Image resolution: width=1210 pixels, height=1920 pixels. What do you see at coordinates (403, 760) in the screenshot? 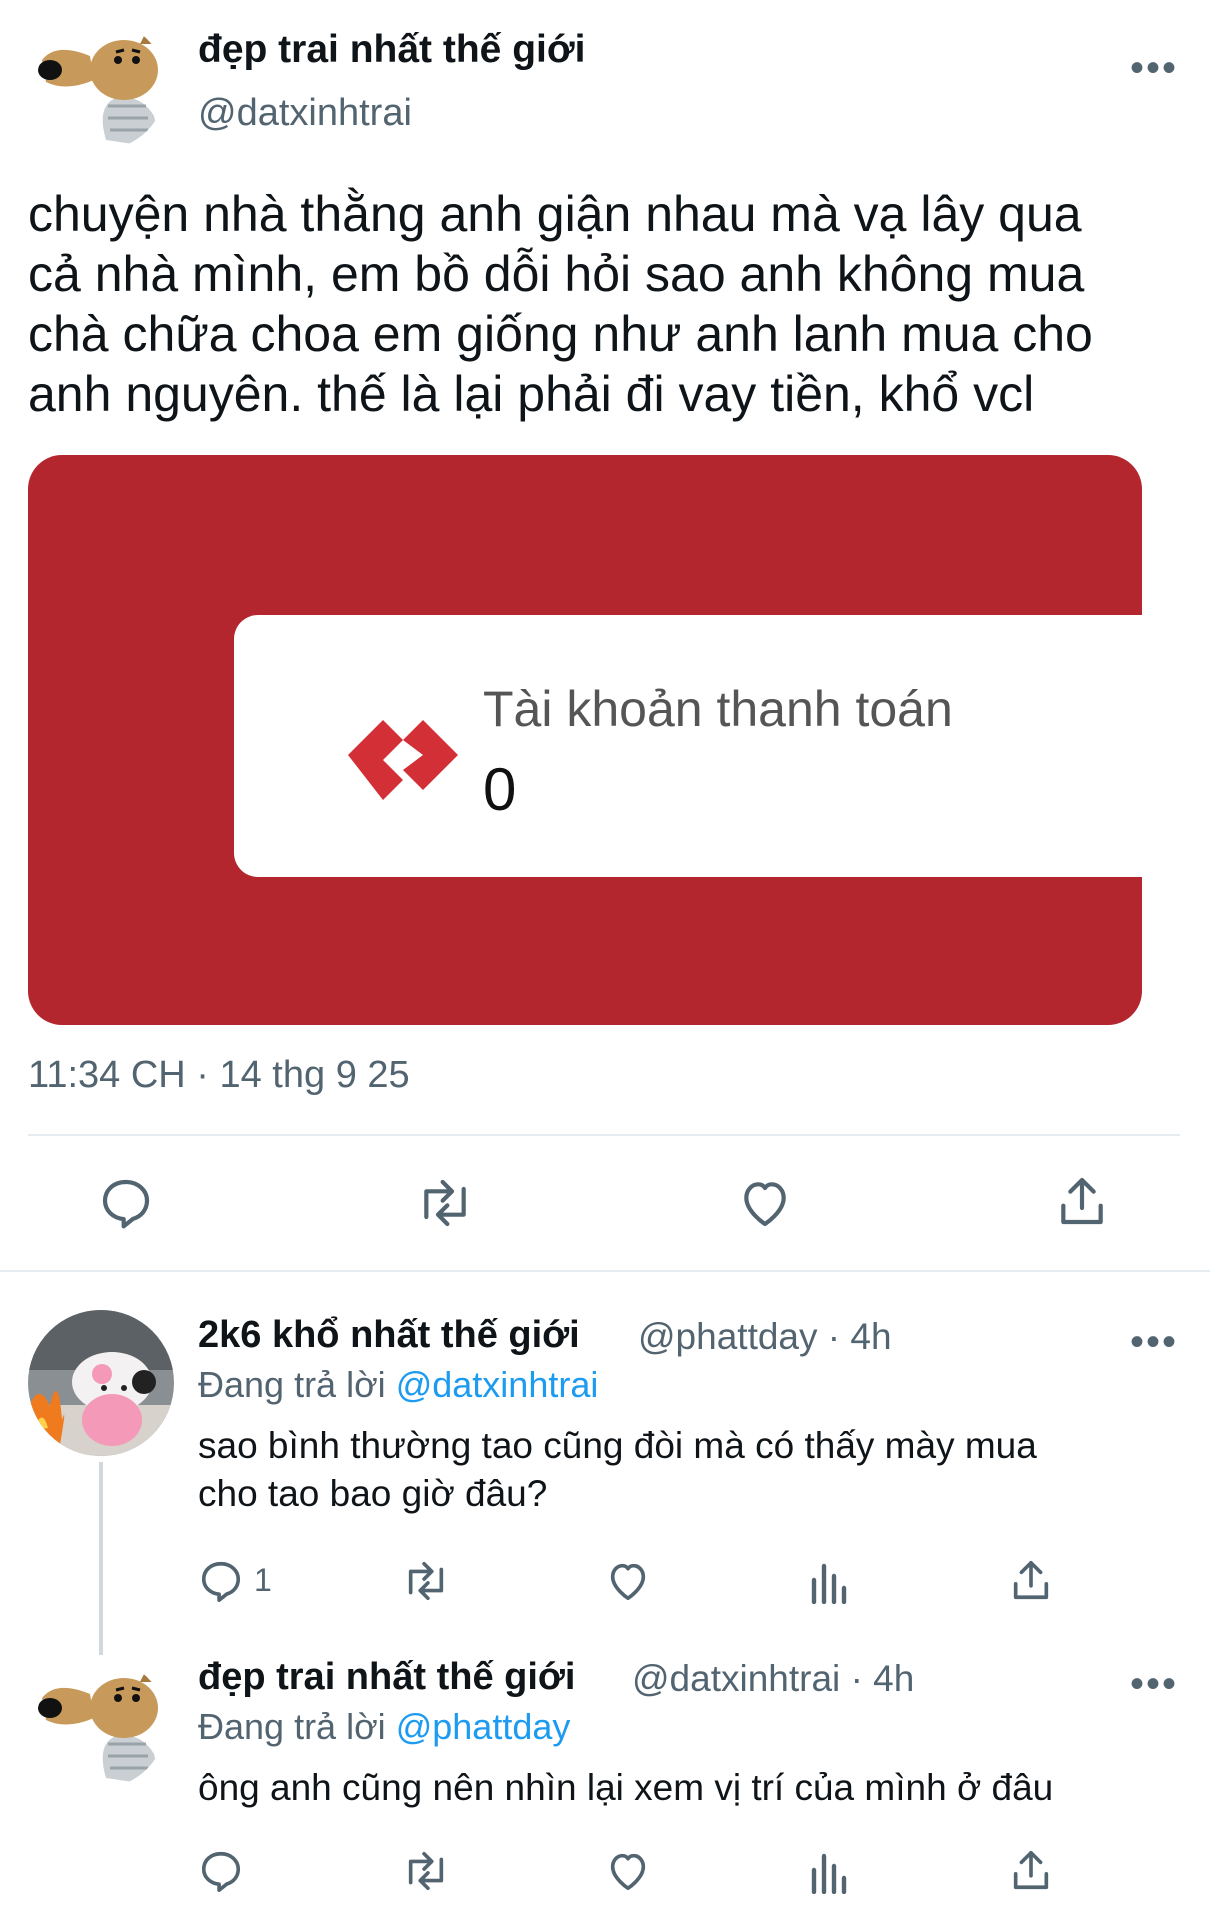
I see `bank-logo-icon` at bounding box center [403, 760].